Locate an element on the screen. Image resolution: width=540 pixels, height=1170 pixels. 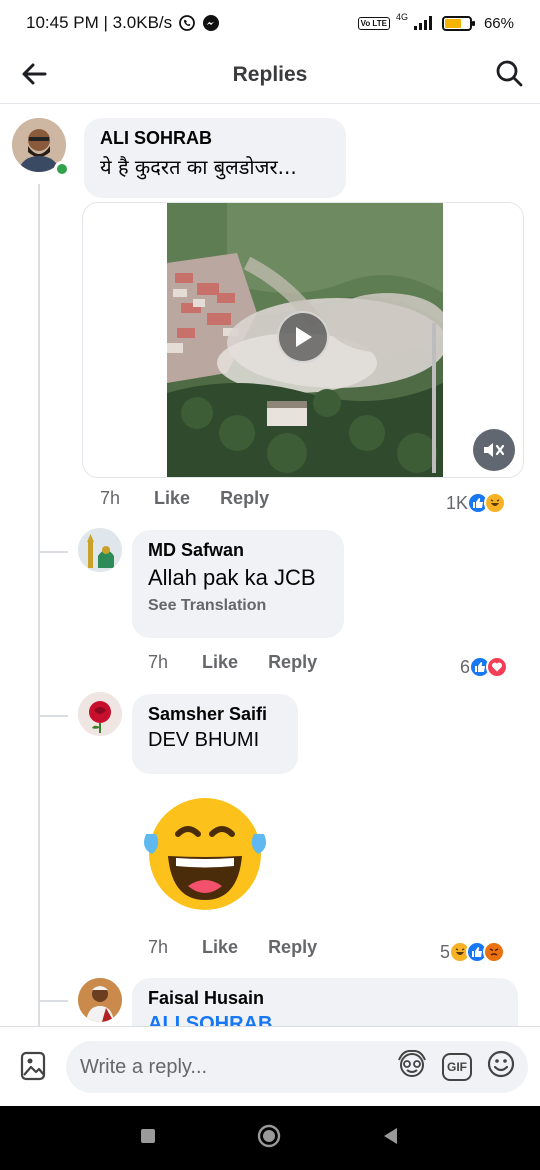
battery-fill is located at coordinates (452, 23).